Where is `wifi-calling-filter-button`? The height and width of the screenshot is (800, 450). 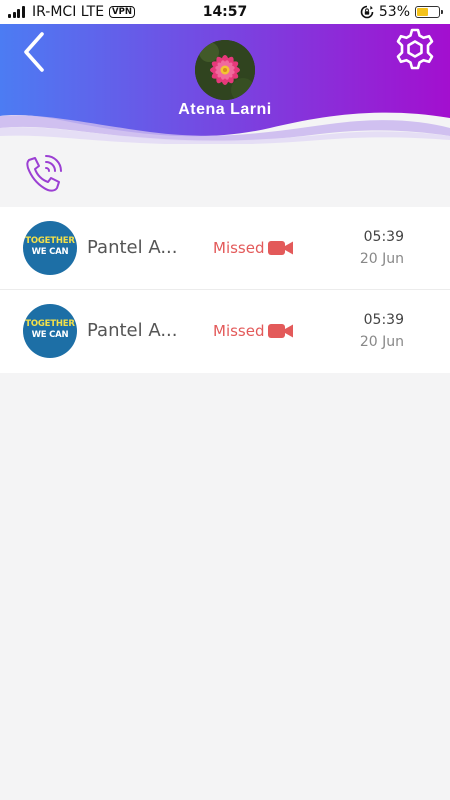 wifi-calling-filter-button is located at coordinates (44, 174).